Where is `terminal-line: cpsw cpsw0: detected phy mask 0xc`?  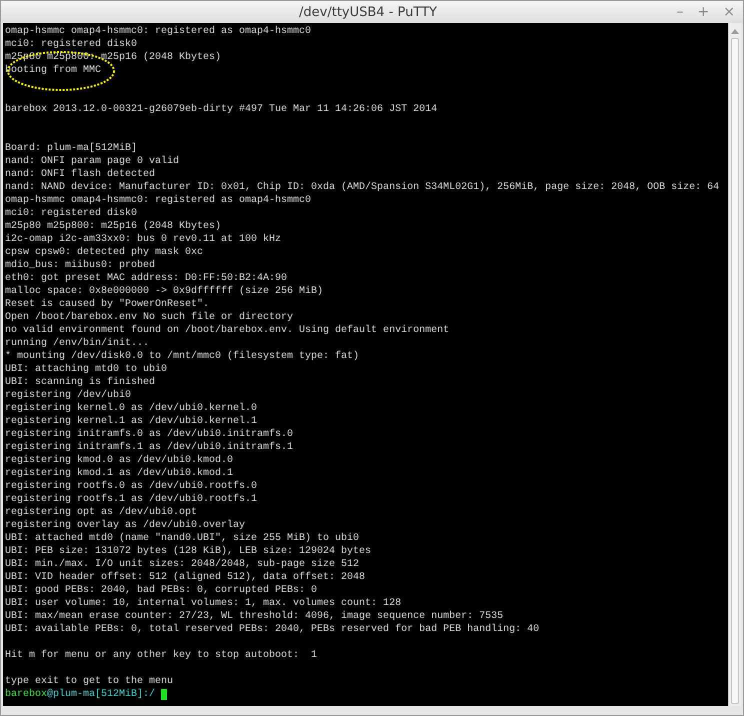
terminal-line: cpsw cpsw0: detected phy mask 0xc is located at coordinates (104, 252).